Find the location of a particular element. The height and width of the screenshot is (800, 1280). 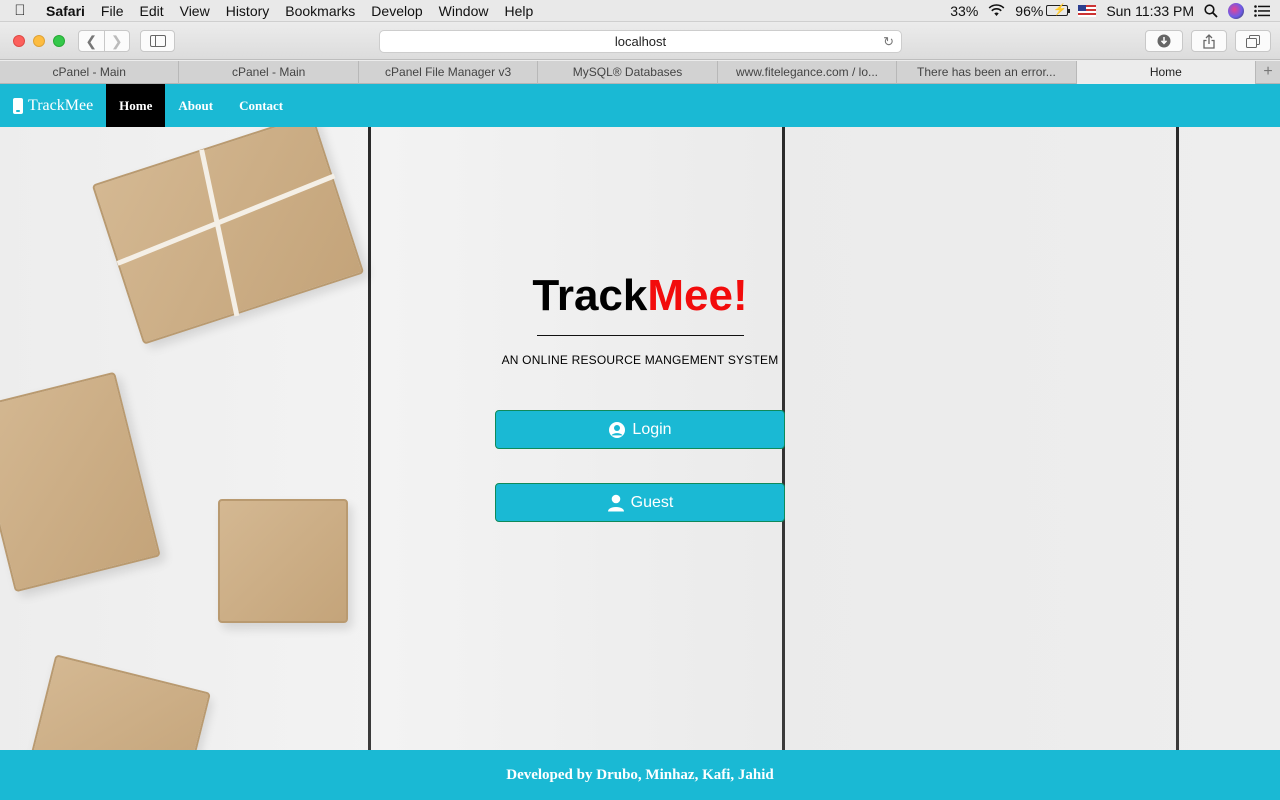

hero-title: TrackMee! is located at coordinates (640, 296).